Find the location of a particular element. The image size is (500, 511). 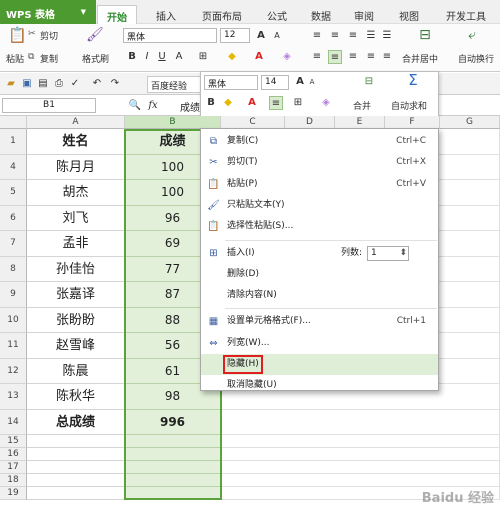

tab-page-layout: 页面布局 is located at coordinates (222, 14).